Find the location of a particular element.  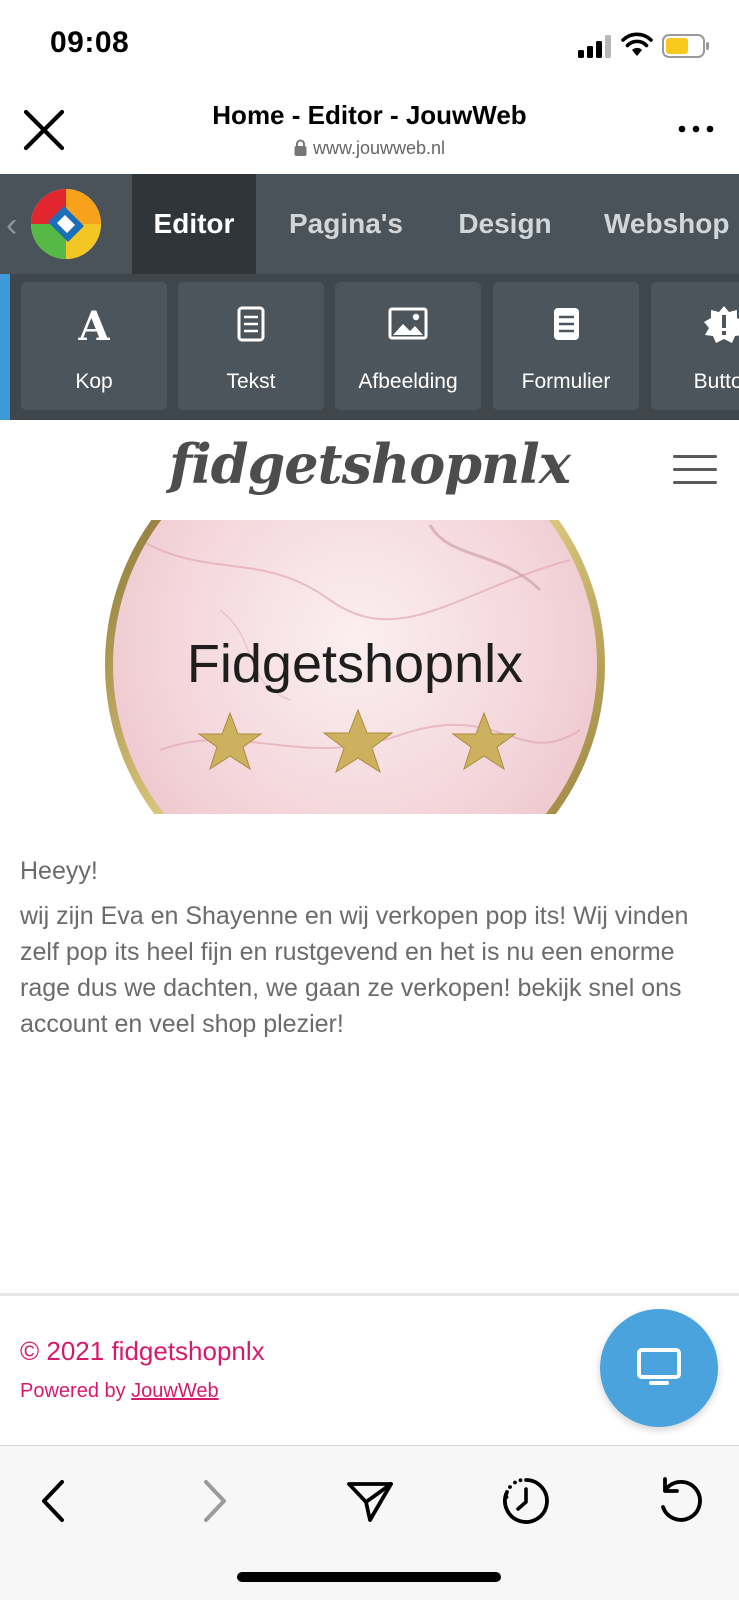

tab-paginas: Pagina's is located at coordinates (346, 224).